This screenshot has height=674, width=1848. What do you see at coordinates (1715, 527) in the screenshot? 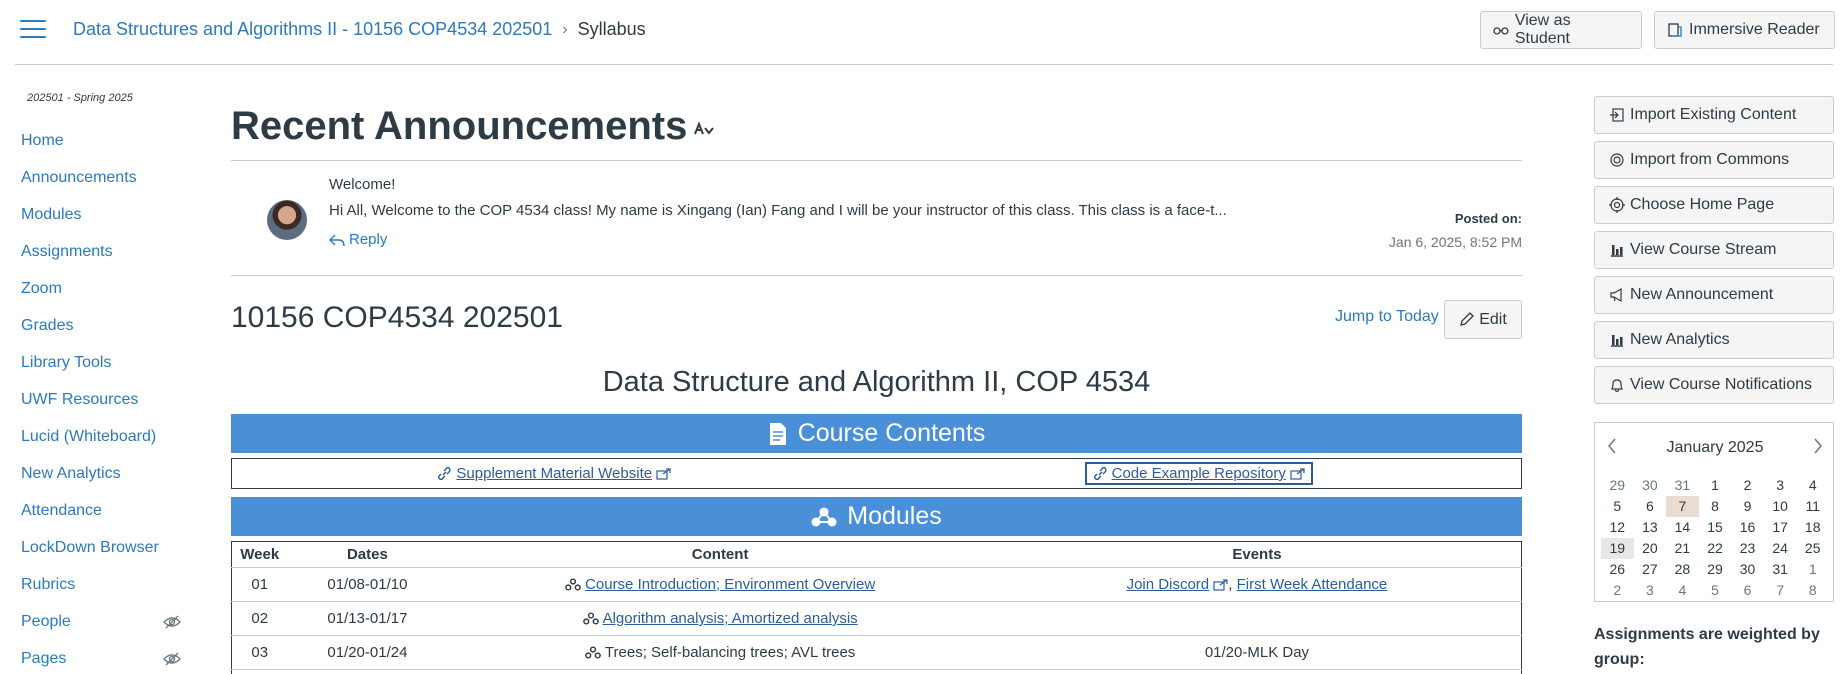
I see `calendar-day: 15` at bounding box center [1715, 527].